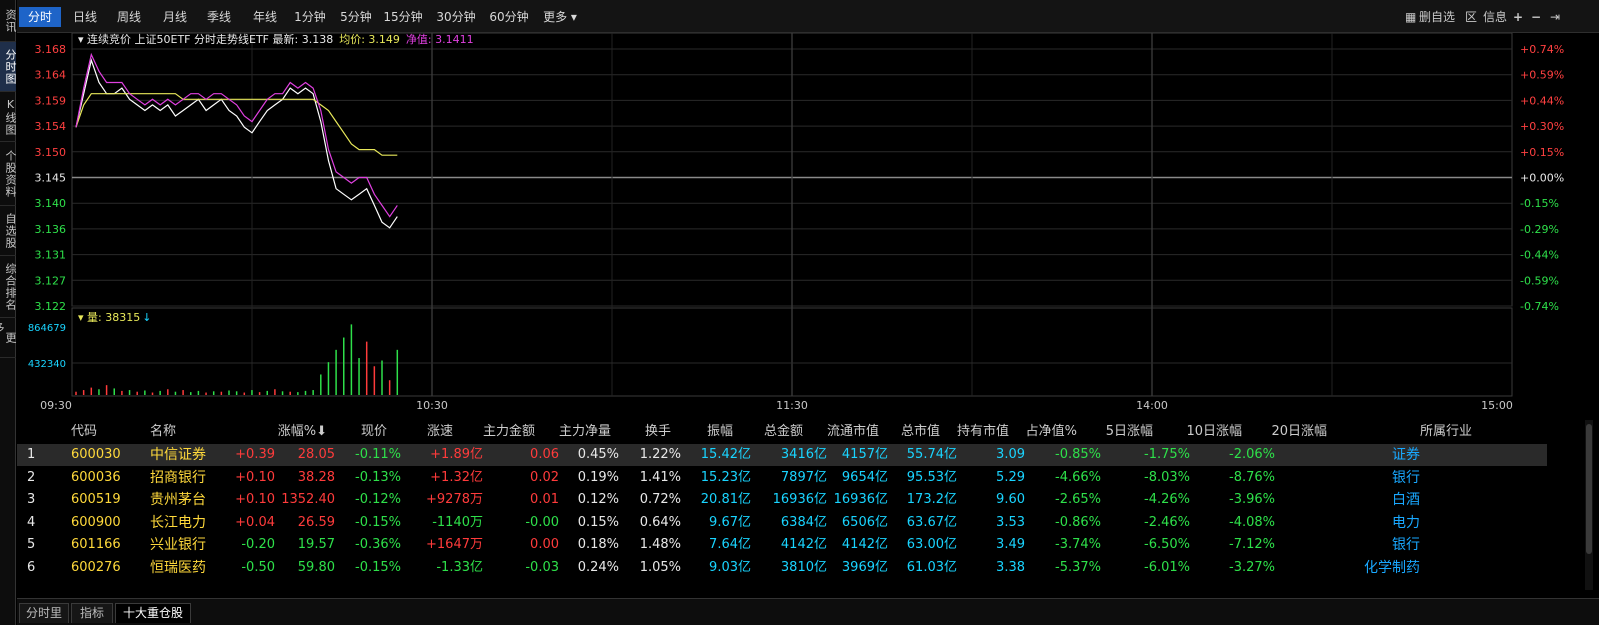 The width and height of the screenshot is (1599, 625). I want to click on cell-total_cap: 9654亿, so click(864, 477).